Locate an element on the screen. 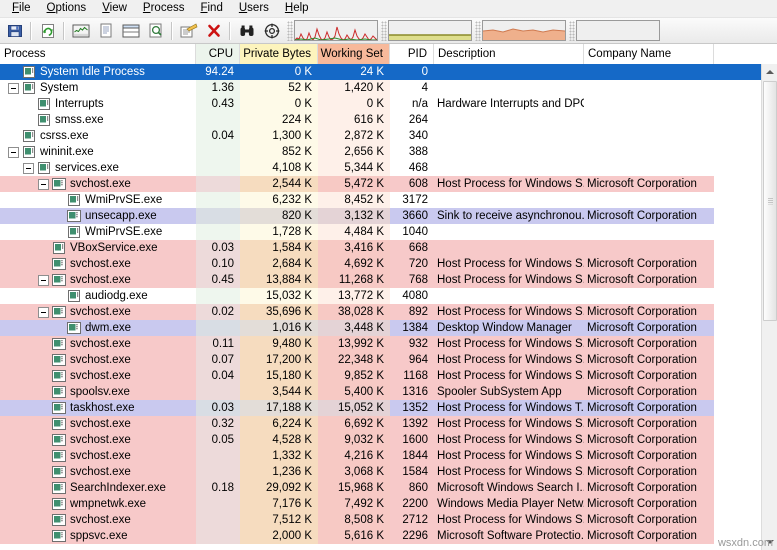 The width and height of the screenshot is (777, 550). target-crosshair-button is located at coordinates (271, 31).